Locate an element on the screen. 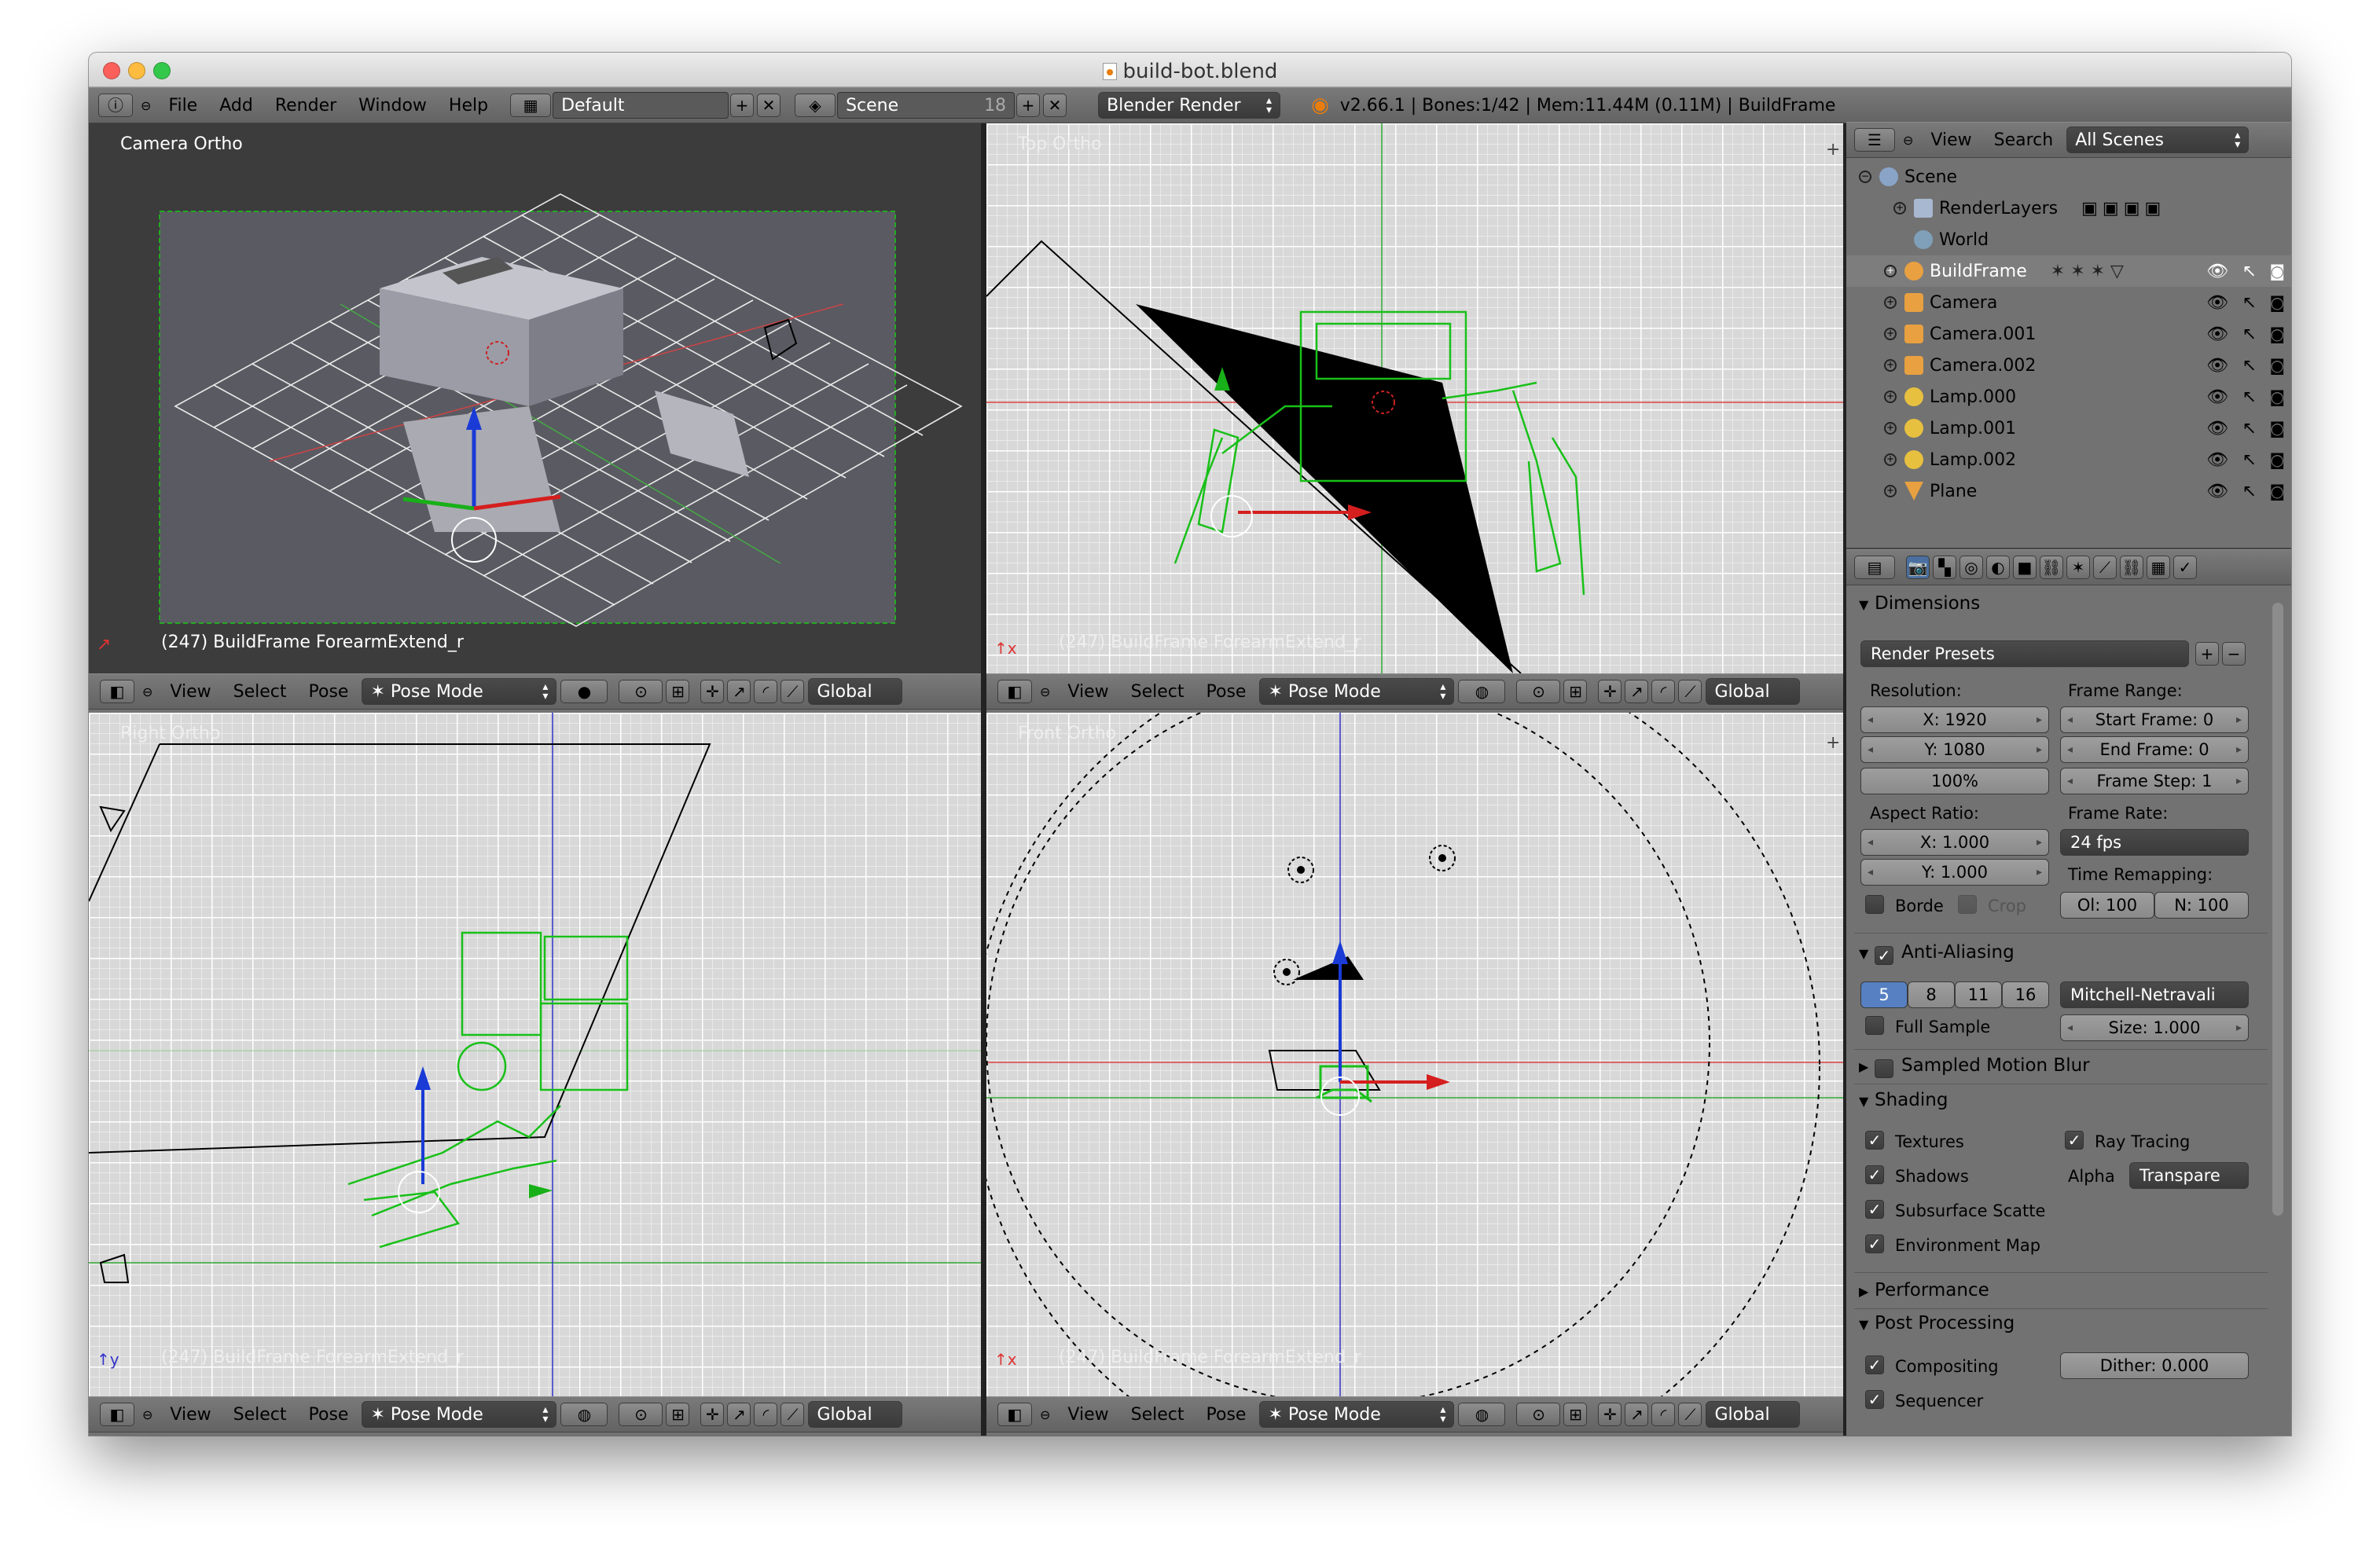 The height and width of the screenshot is (1559, 2380). viewport-shading-icon: ● is located at coordinates (584, 691).